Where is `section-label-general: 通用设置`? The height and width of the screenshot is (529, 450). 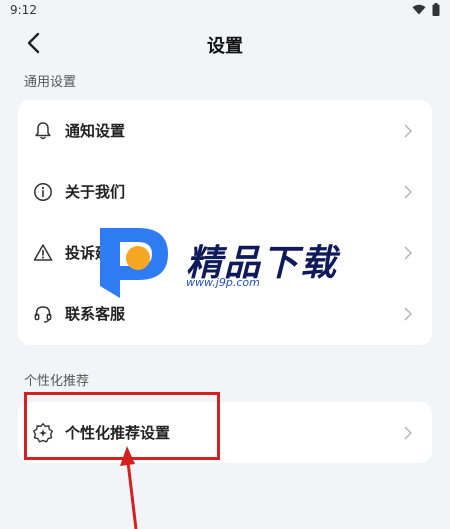 section-label-general: 通用设置 is located at coordinates (50, 82).